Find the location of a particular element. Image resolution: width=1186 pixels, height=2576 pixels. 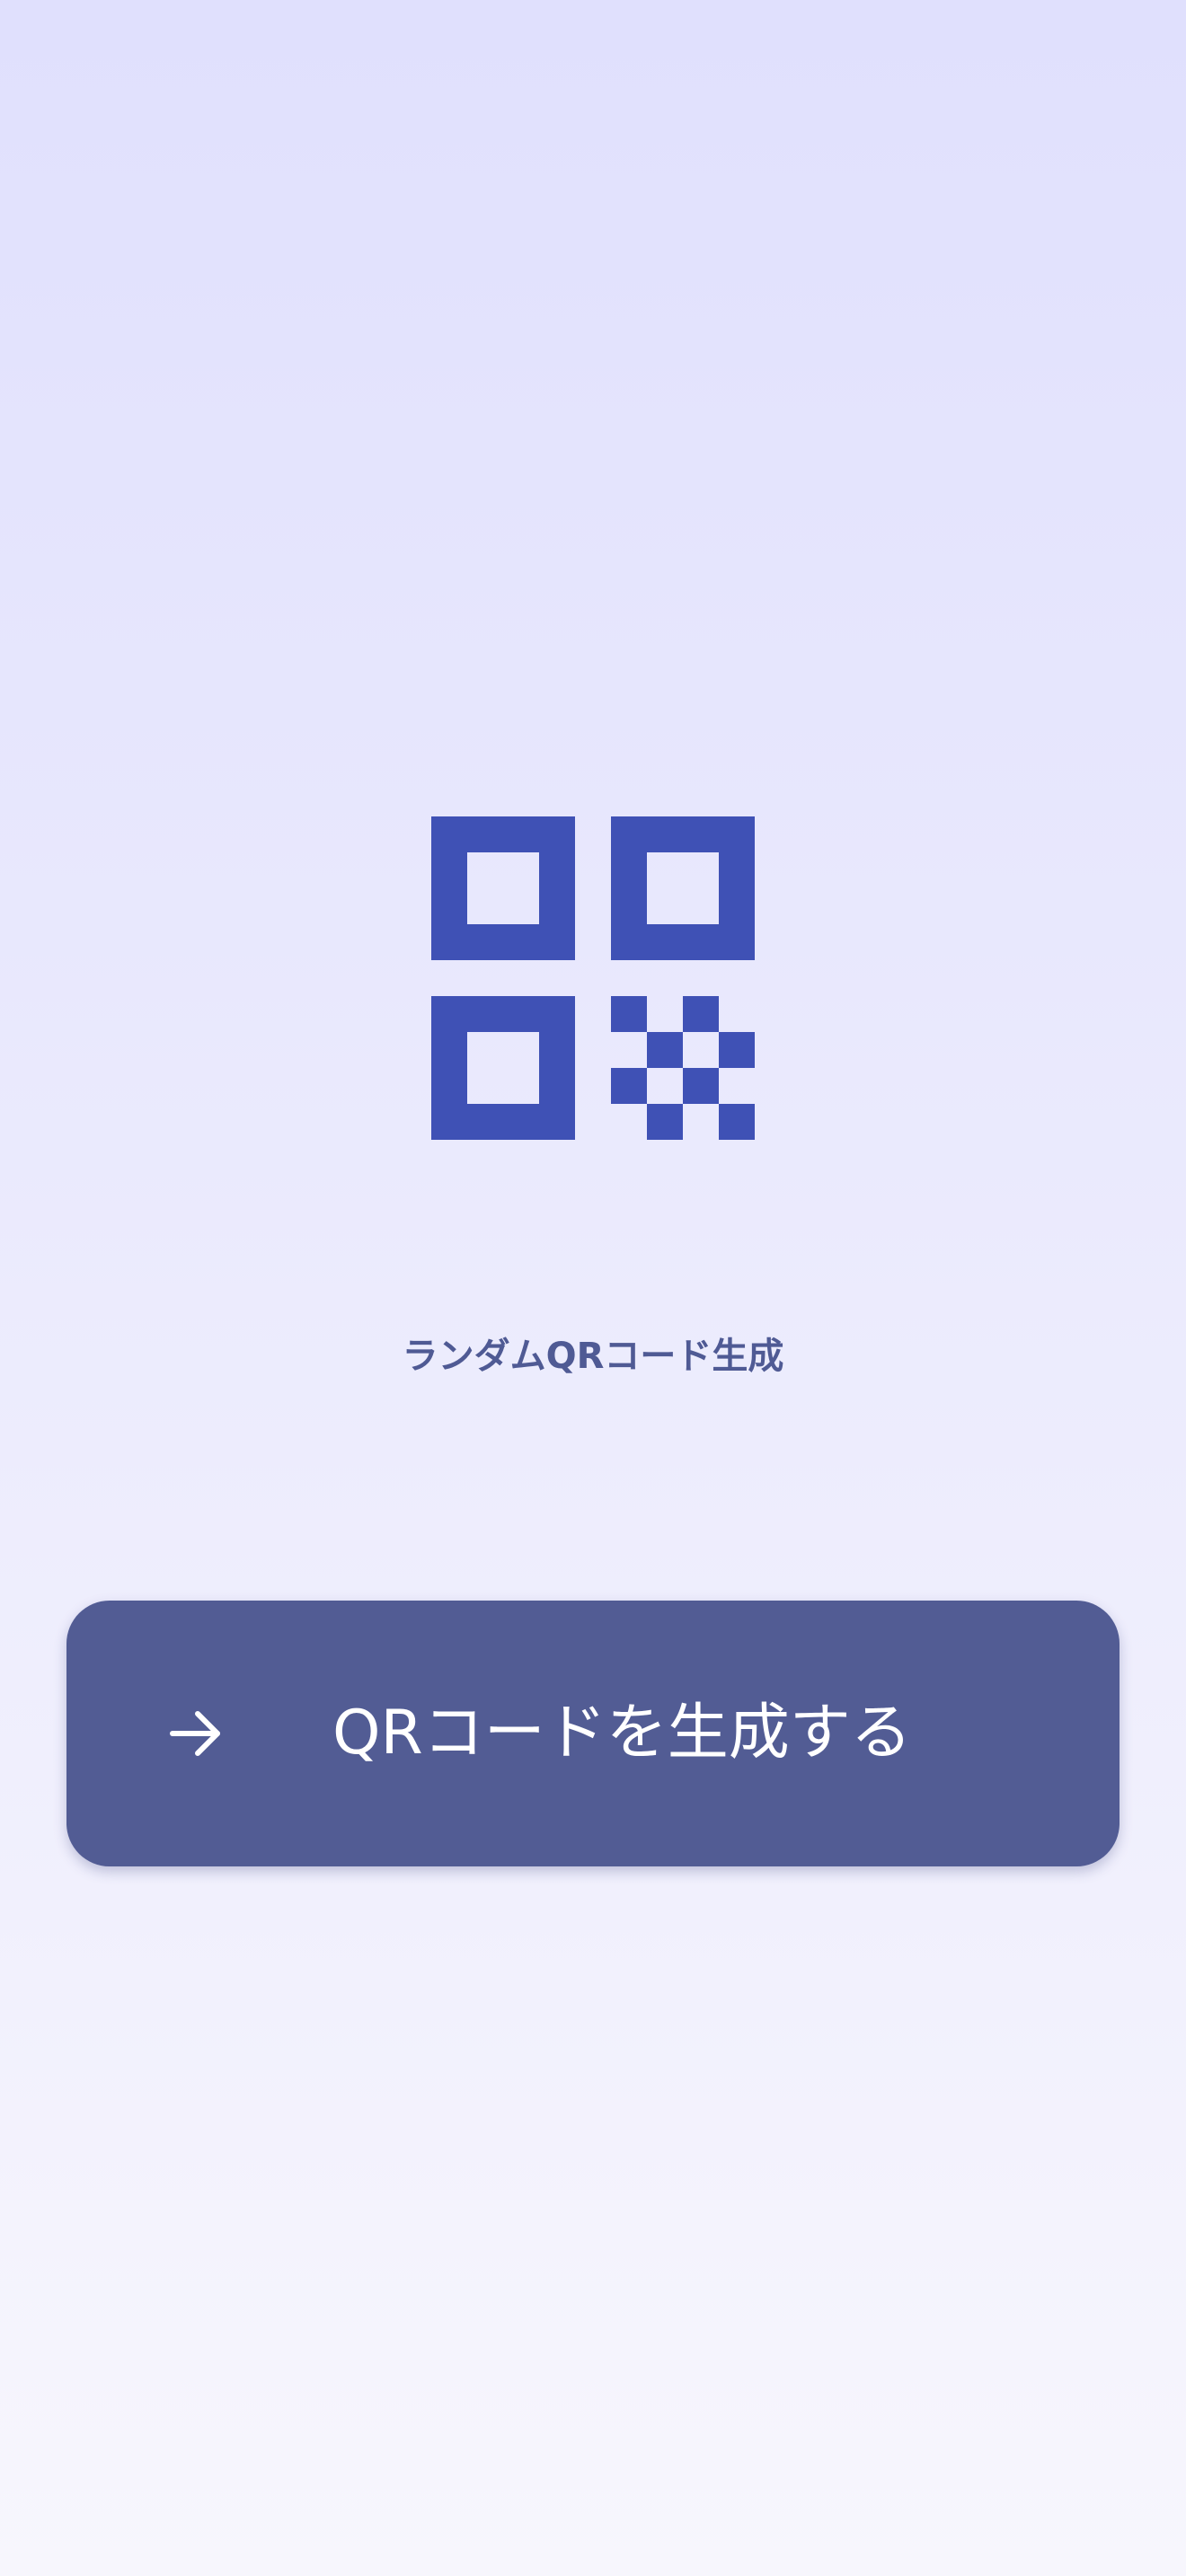

arrow-right-icon is located at coordinates (195, 1733).